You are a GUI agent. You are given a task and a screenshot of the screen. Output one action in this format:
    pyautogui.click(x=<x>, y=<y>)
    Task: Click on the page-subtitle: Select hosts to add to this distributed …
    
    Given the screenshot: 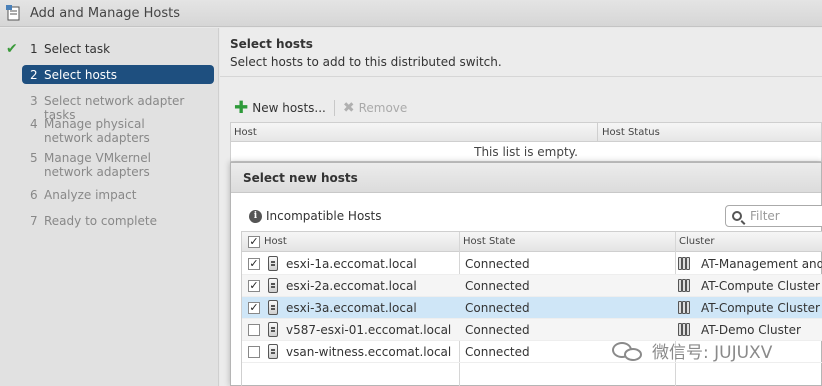 What is the action you would take?
    pyautogui.click(x=366, y=62)
    